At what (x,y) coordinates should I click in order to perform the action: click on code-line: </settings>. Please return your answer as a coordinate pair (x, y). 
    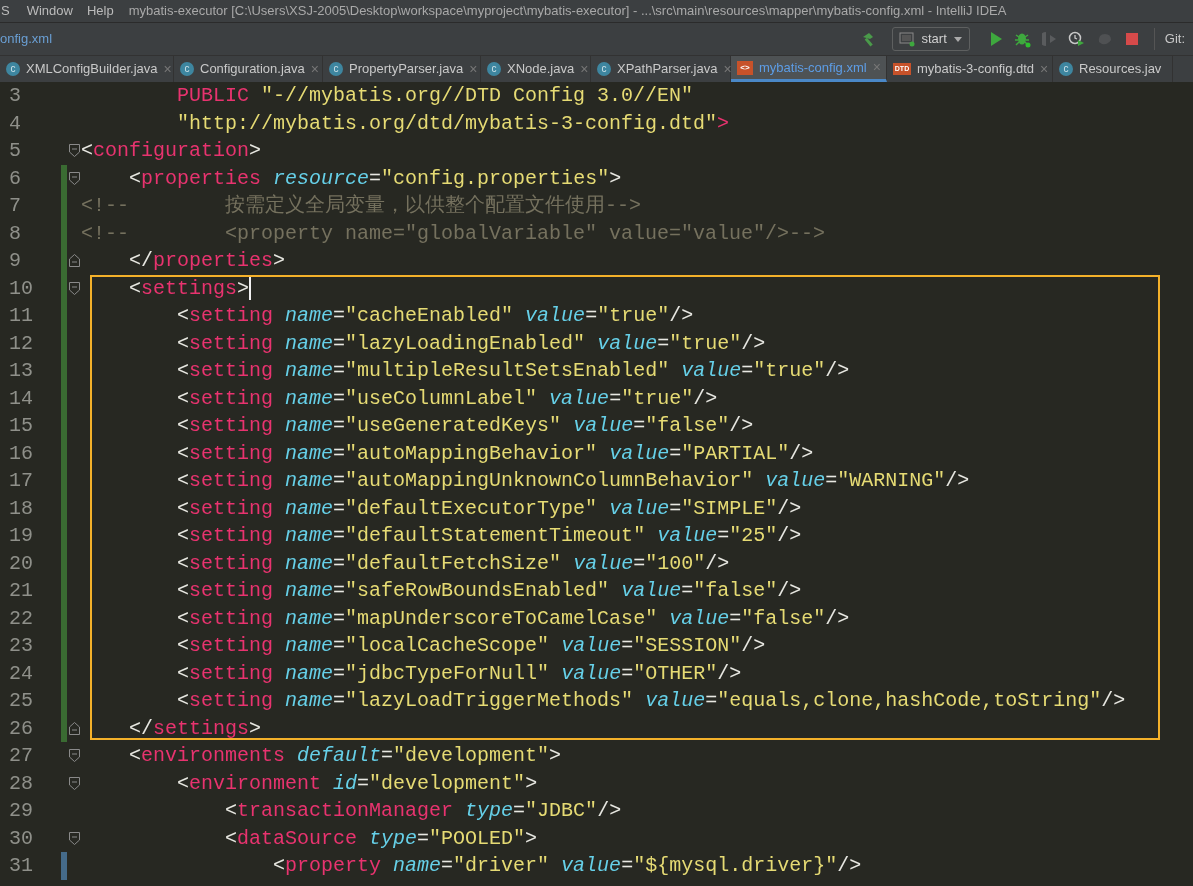
    Looking at the image, I should click on (195, 728).